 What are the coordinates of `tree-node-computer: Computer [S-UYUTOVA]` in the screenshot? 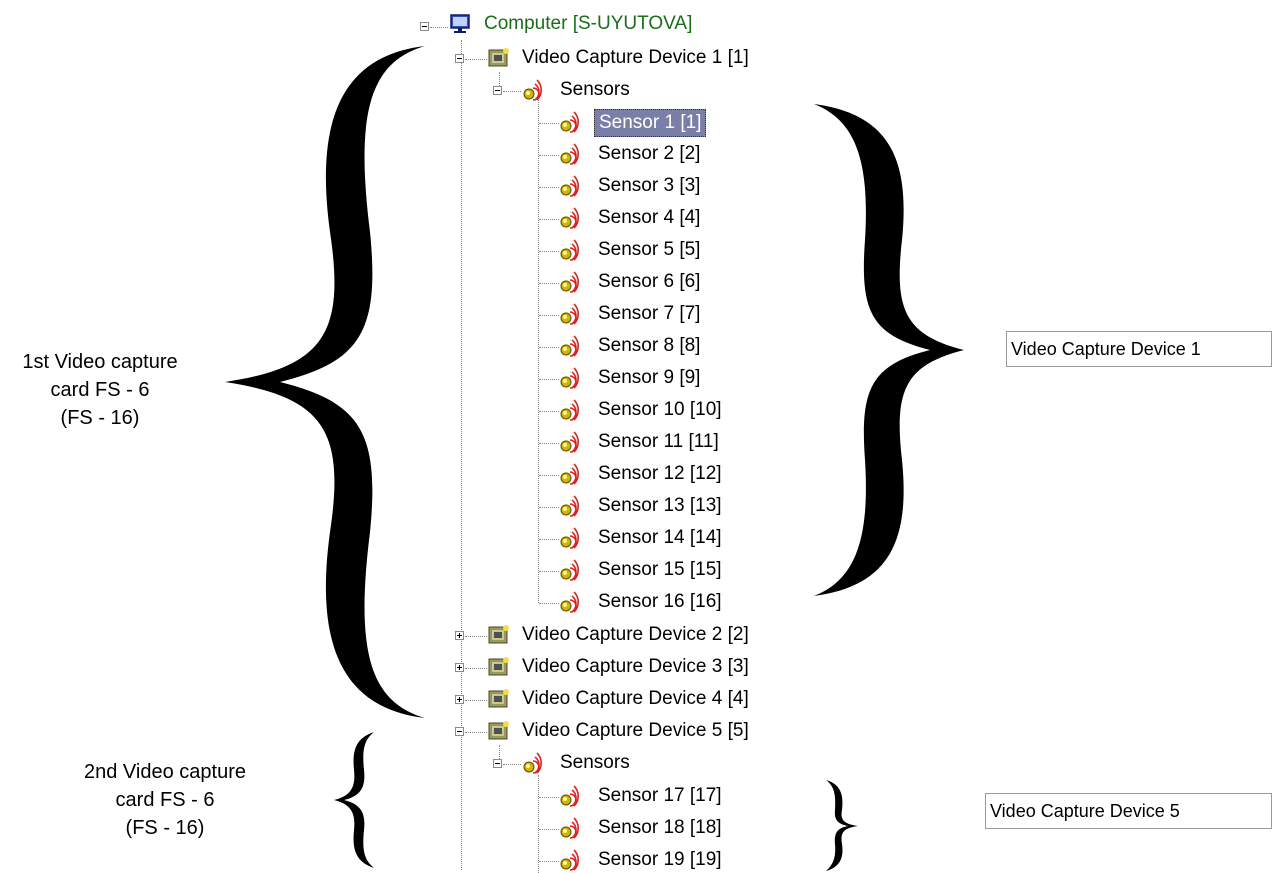 It's located at (588, 24).